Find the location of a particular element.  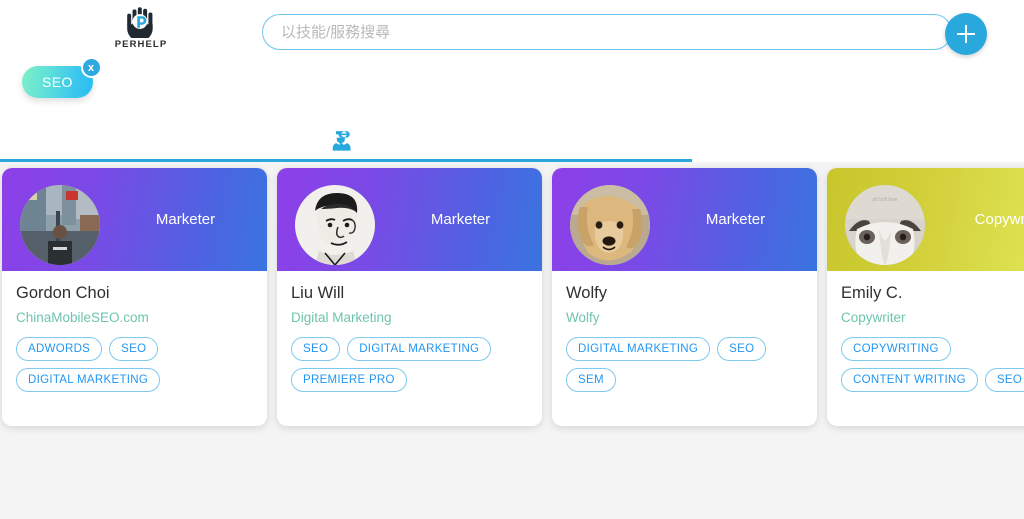

skill-tag-list: DIGITAL MARKETING SEO SEM is located at coordinates (684, 364).